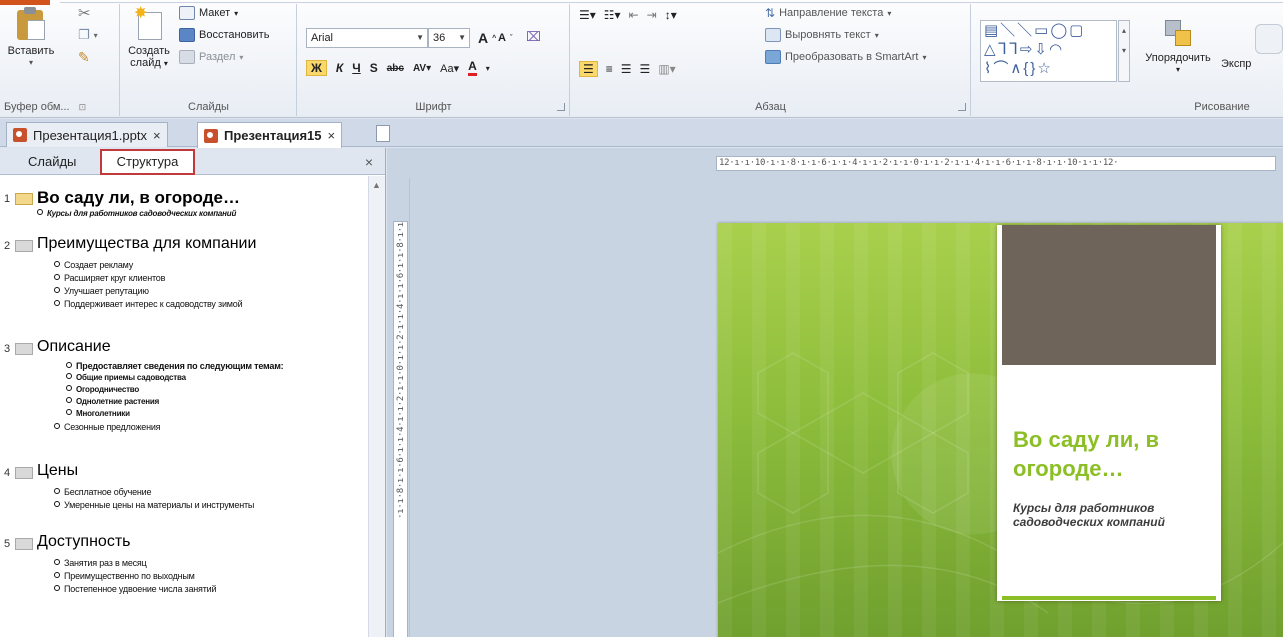 Image resolution: width=1283 pixels, height=637 pixels. Describe the element at coordinates (101, 291) in the screenshot. I see `bullet-item: Улучшает репутацию` at that location.